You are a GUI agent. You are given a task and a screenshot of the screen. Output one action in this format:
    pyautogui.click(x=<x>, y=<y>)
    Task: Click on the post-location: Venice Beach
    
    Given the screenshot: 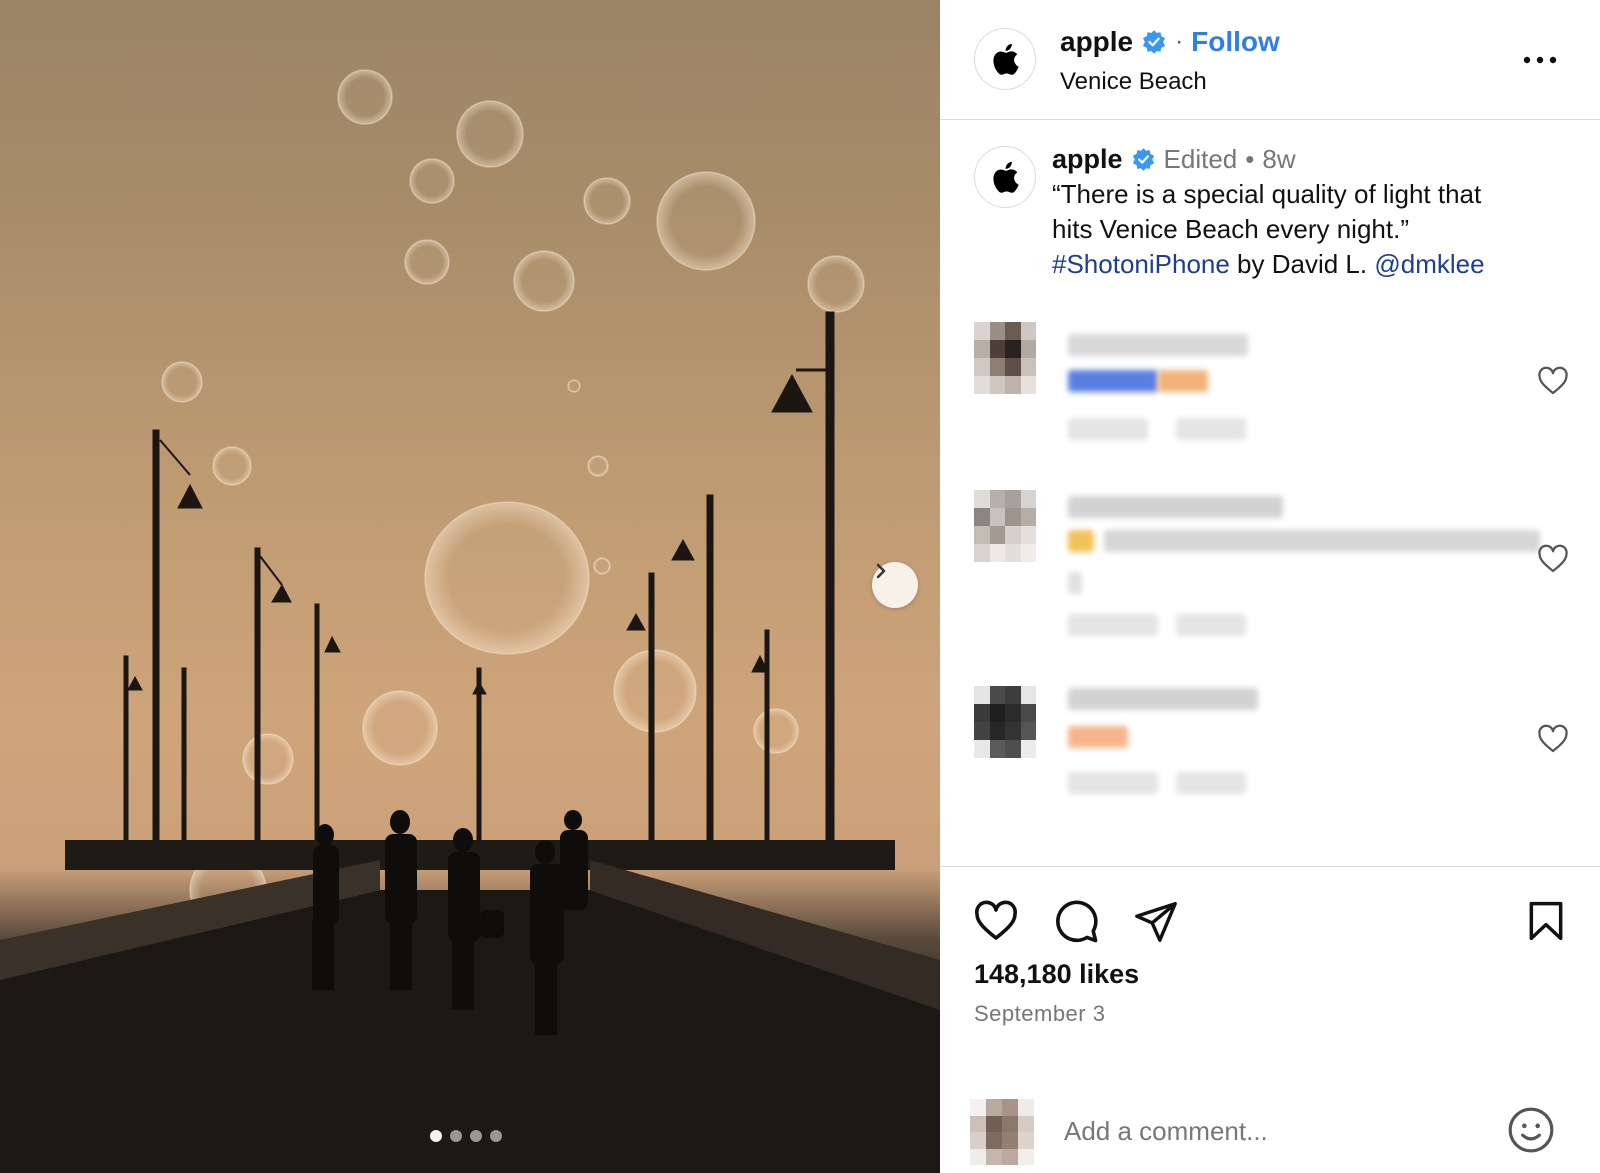 What is the action you would take?
    pyautogui.click(x=1170, y=82)
    